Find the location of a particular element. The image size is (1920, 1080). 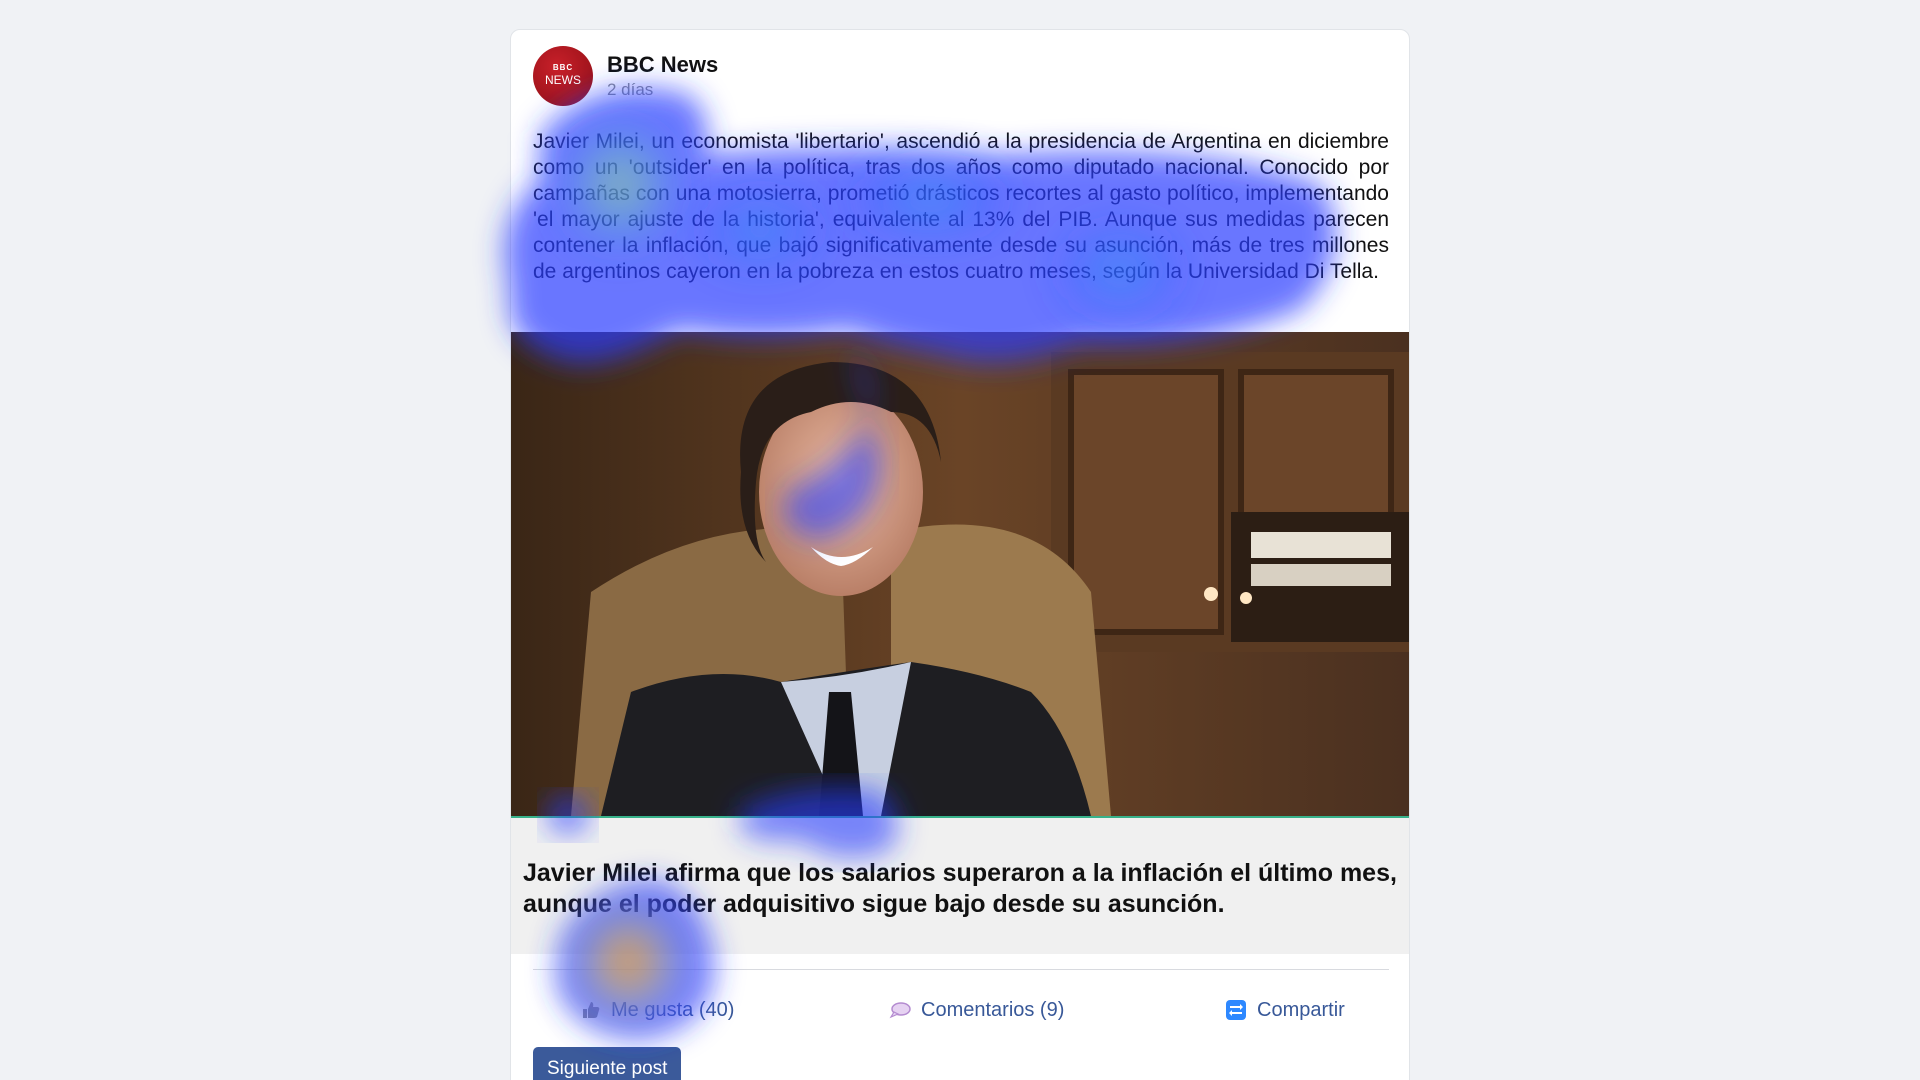

comment-label: Comentarios (9) is located at coordinates (993, 1009).